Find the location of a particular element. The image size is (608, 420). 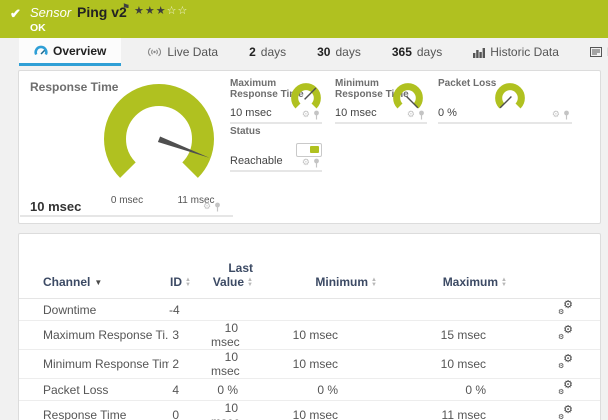

cell-channel: Minimum Response Time is located at coordinates (94, 364).